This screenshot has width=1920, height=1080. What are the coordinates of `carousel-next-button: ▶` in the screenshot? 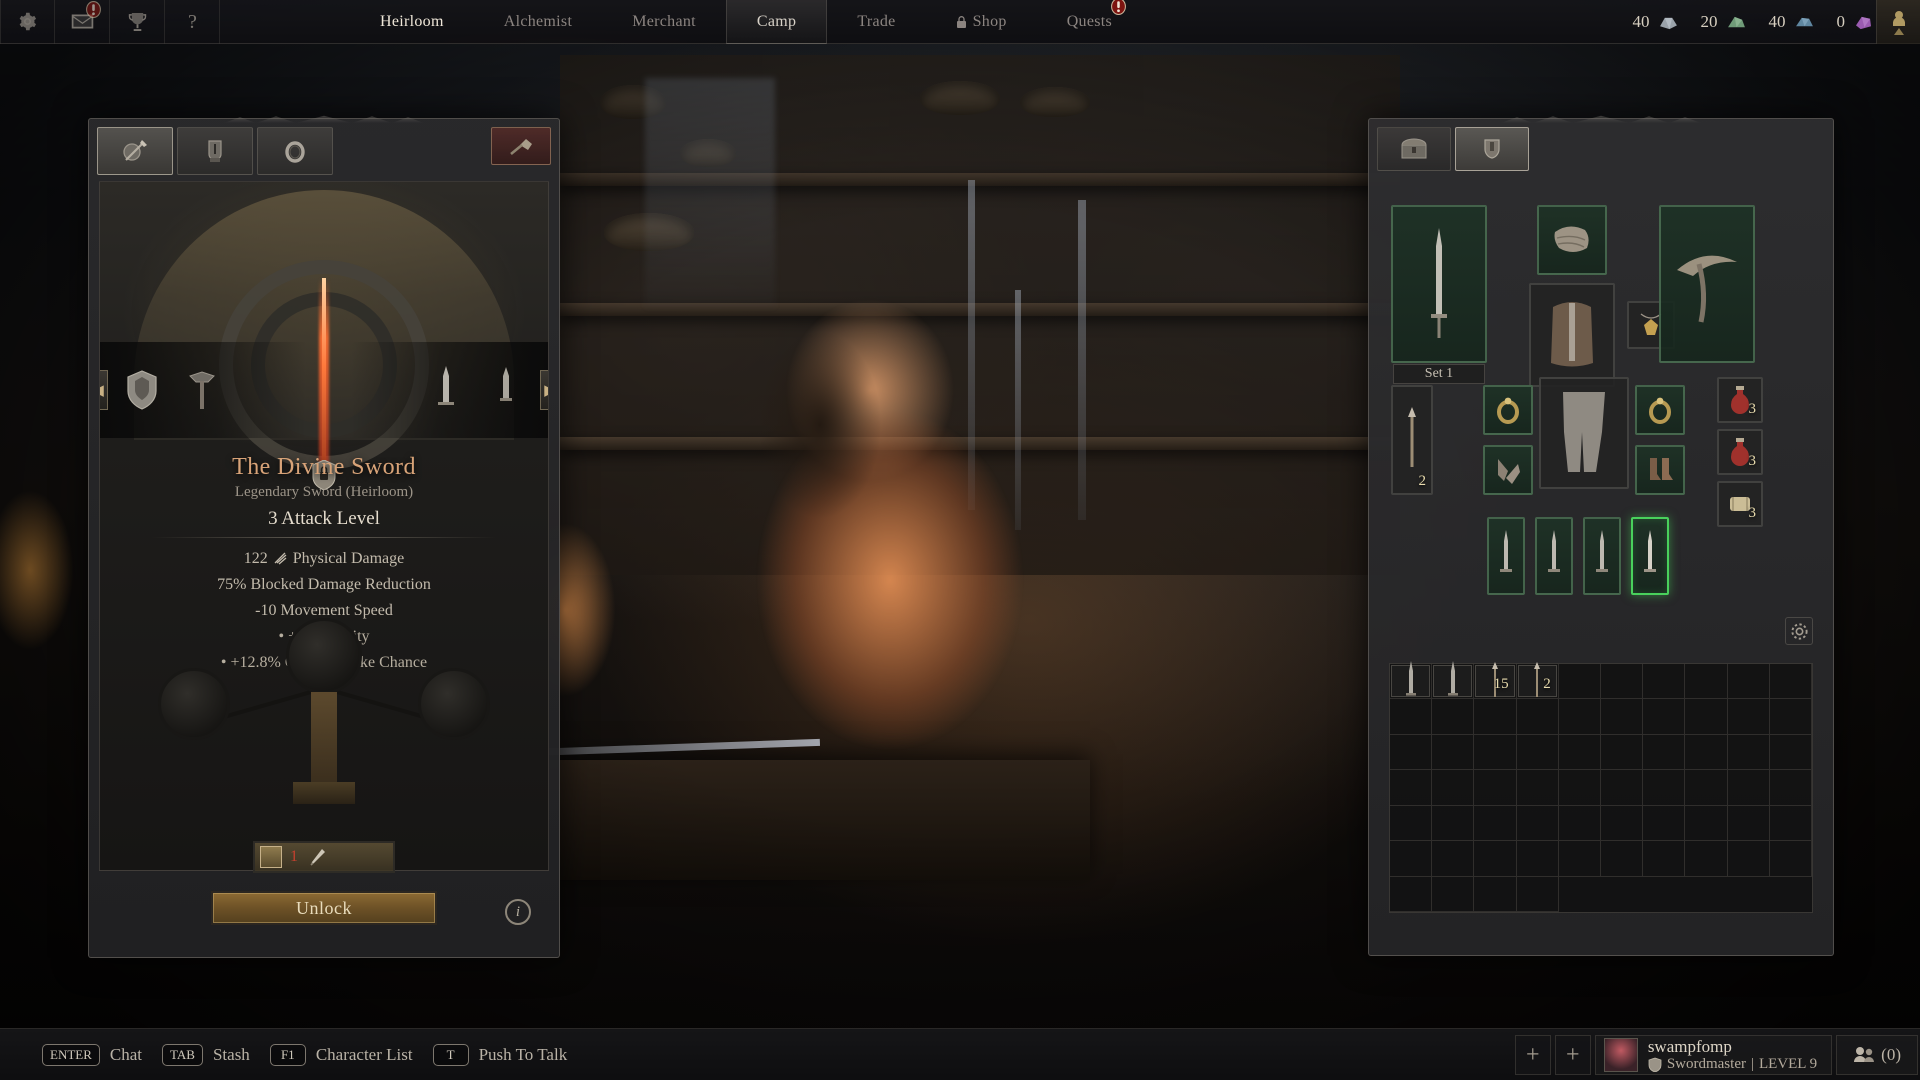 It's located at (544, 390).